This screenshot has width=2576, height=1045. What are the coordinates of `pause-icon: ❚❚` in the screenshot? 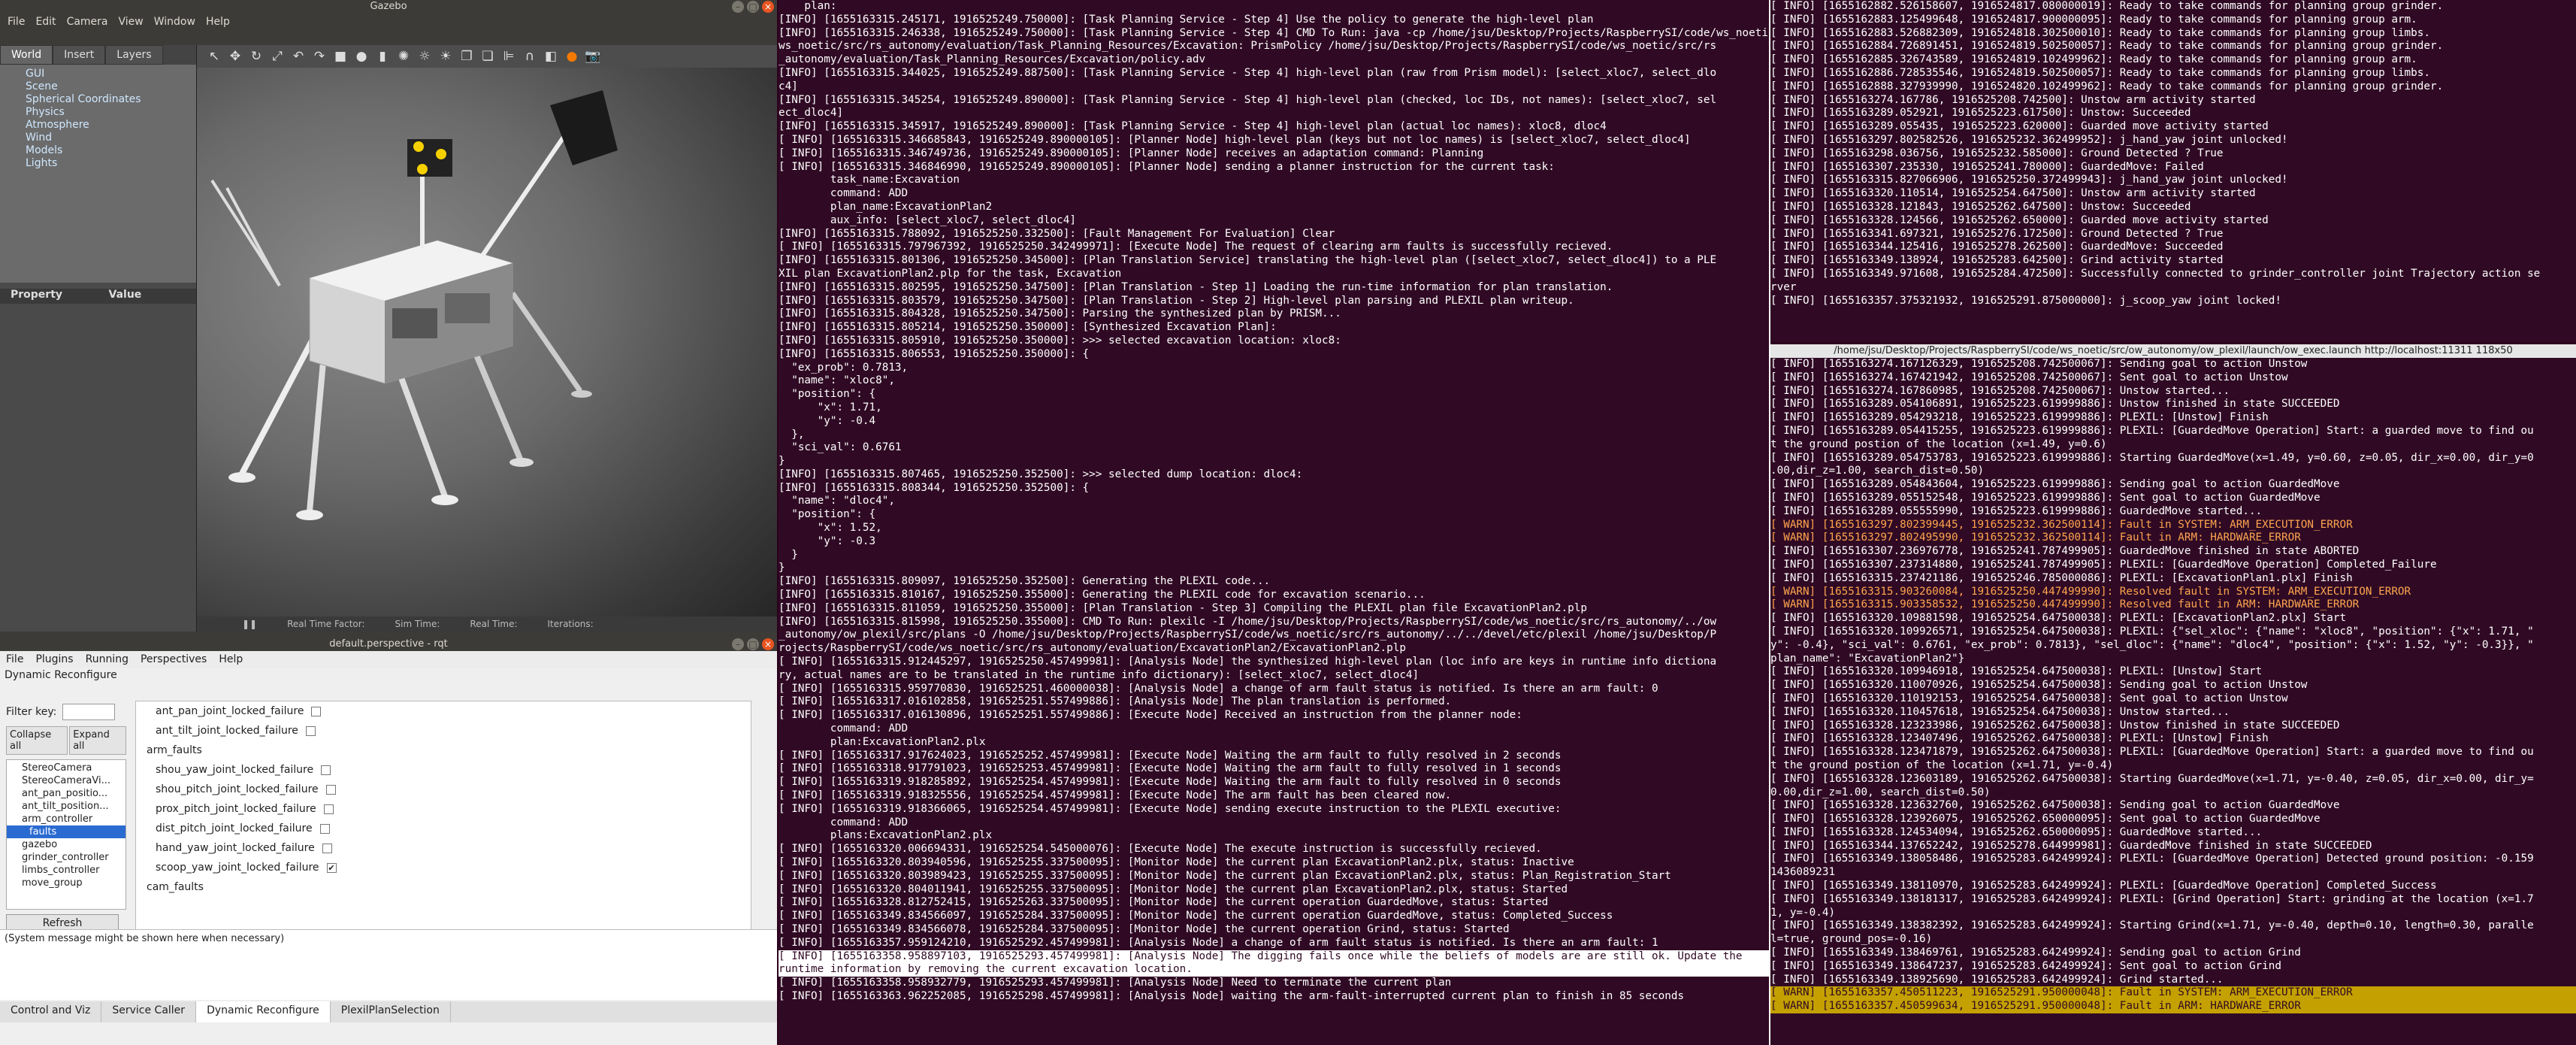 It's located at (250, 624).